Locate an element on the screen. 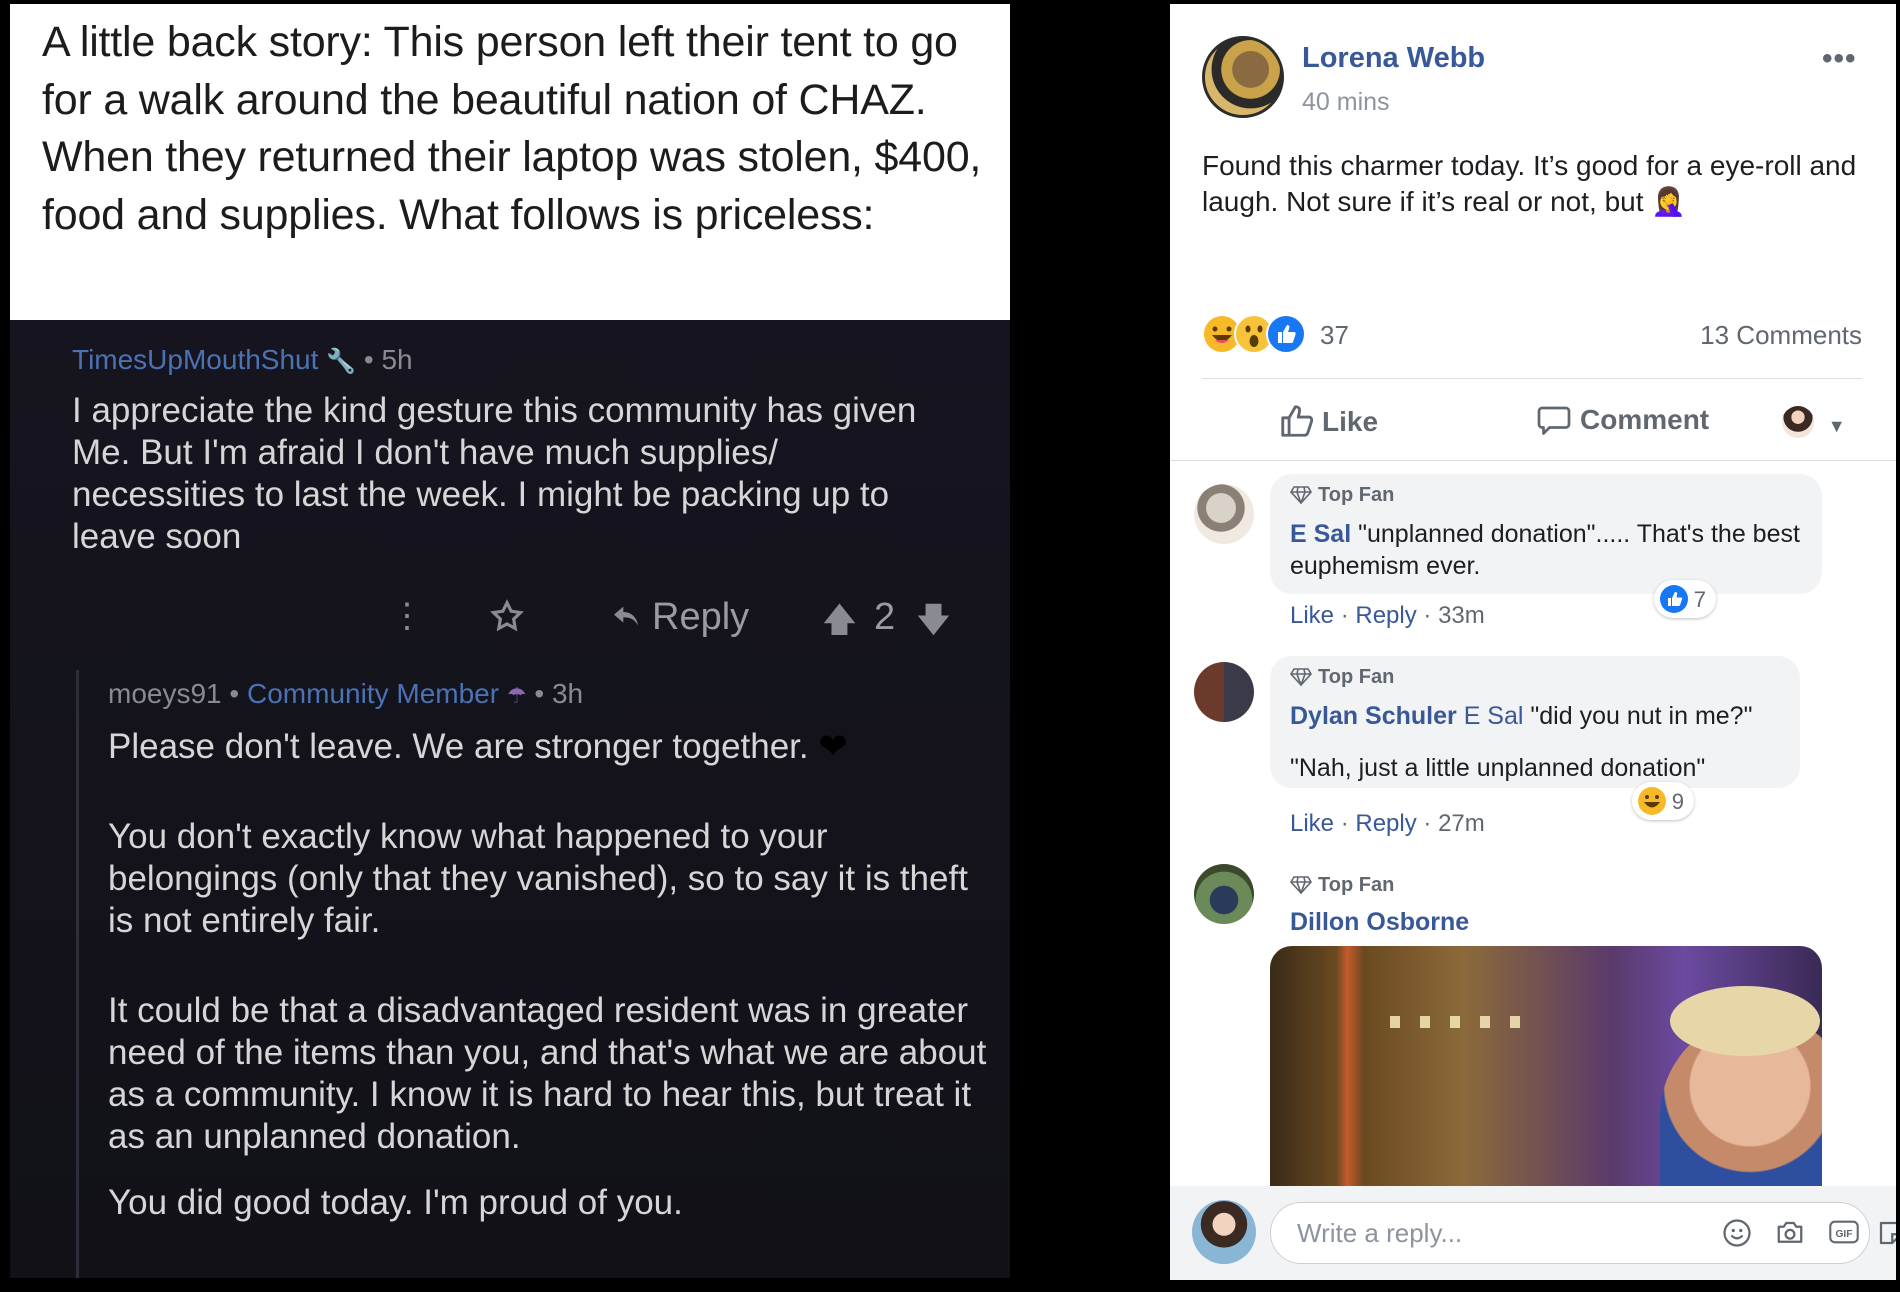 The width and height of the screenshot is (1900, 1292). gif-icon: GIF is located at coordinates (1844, 1234).